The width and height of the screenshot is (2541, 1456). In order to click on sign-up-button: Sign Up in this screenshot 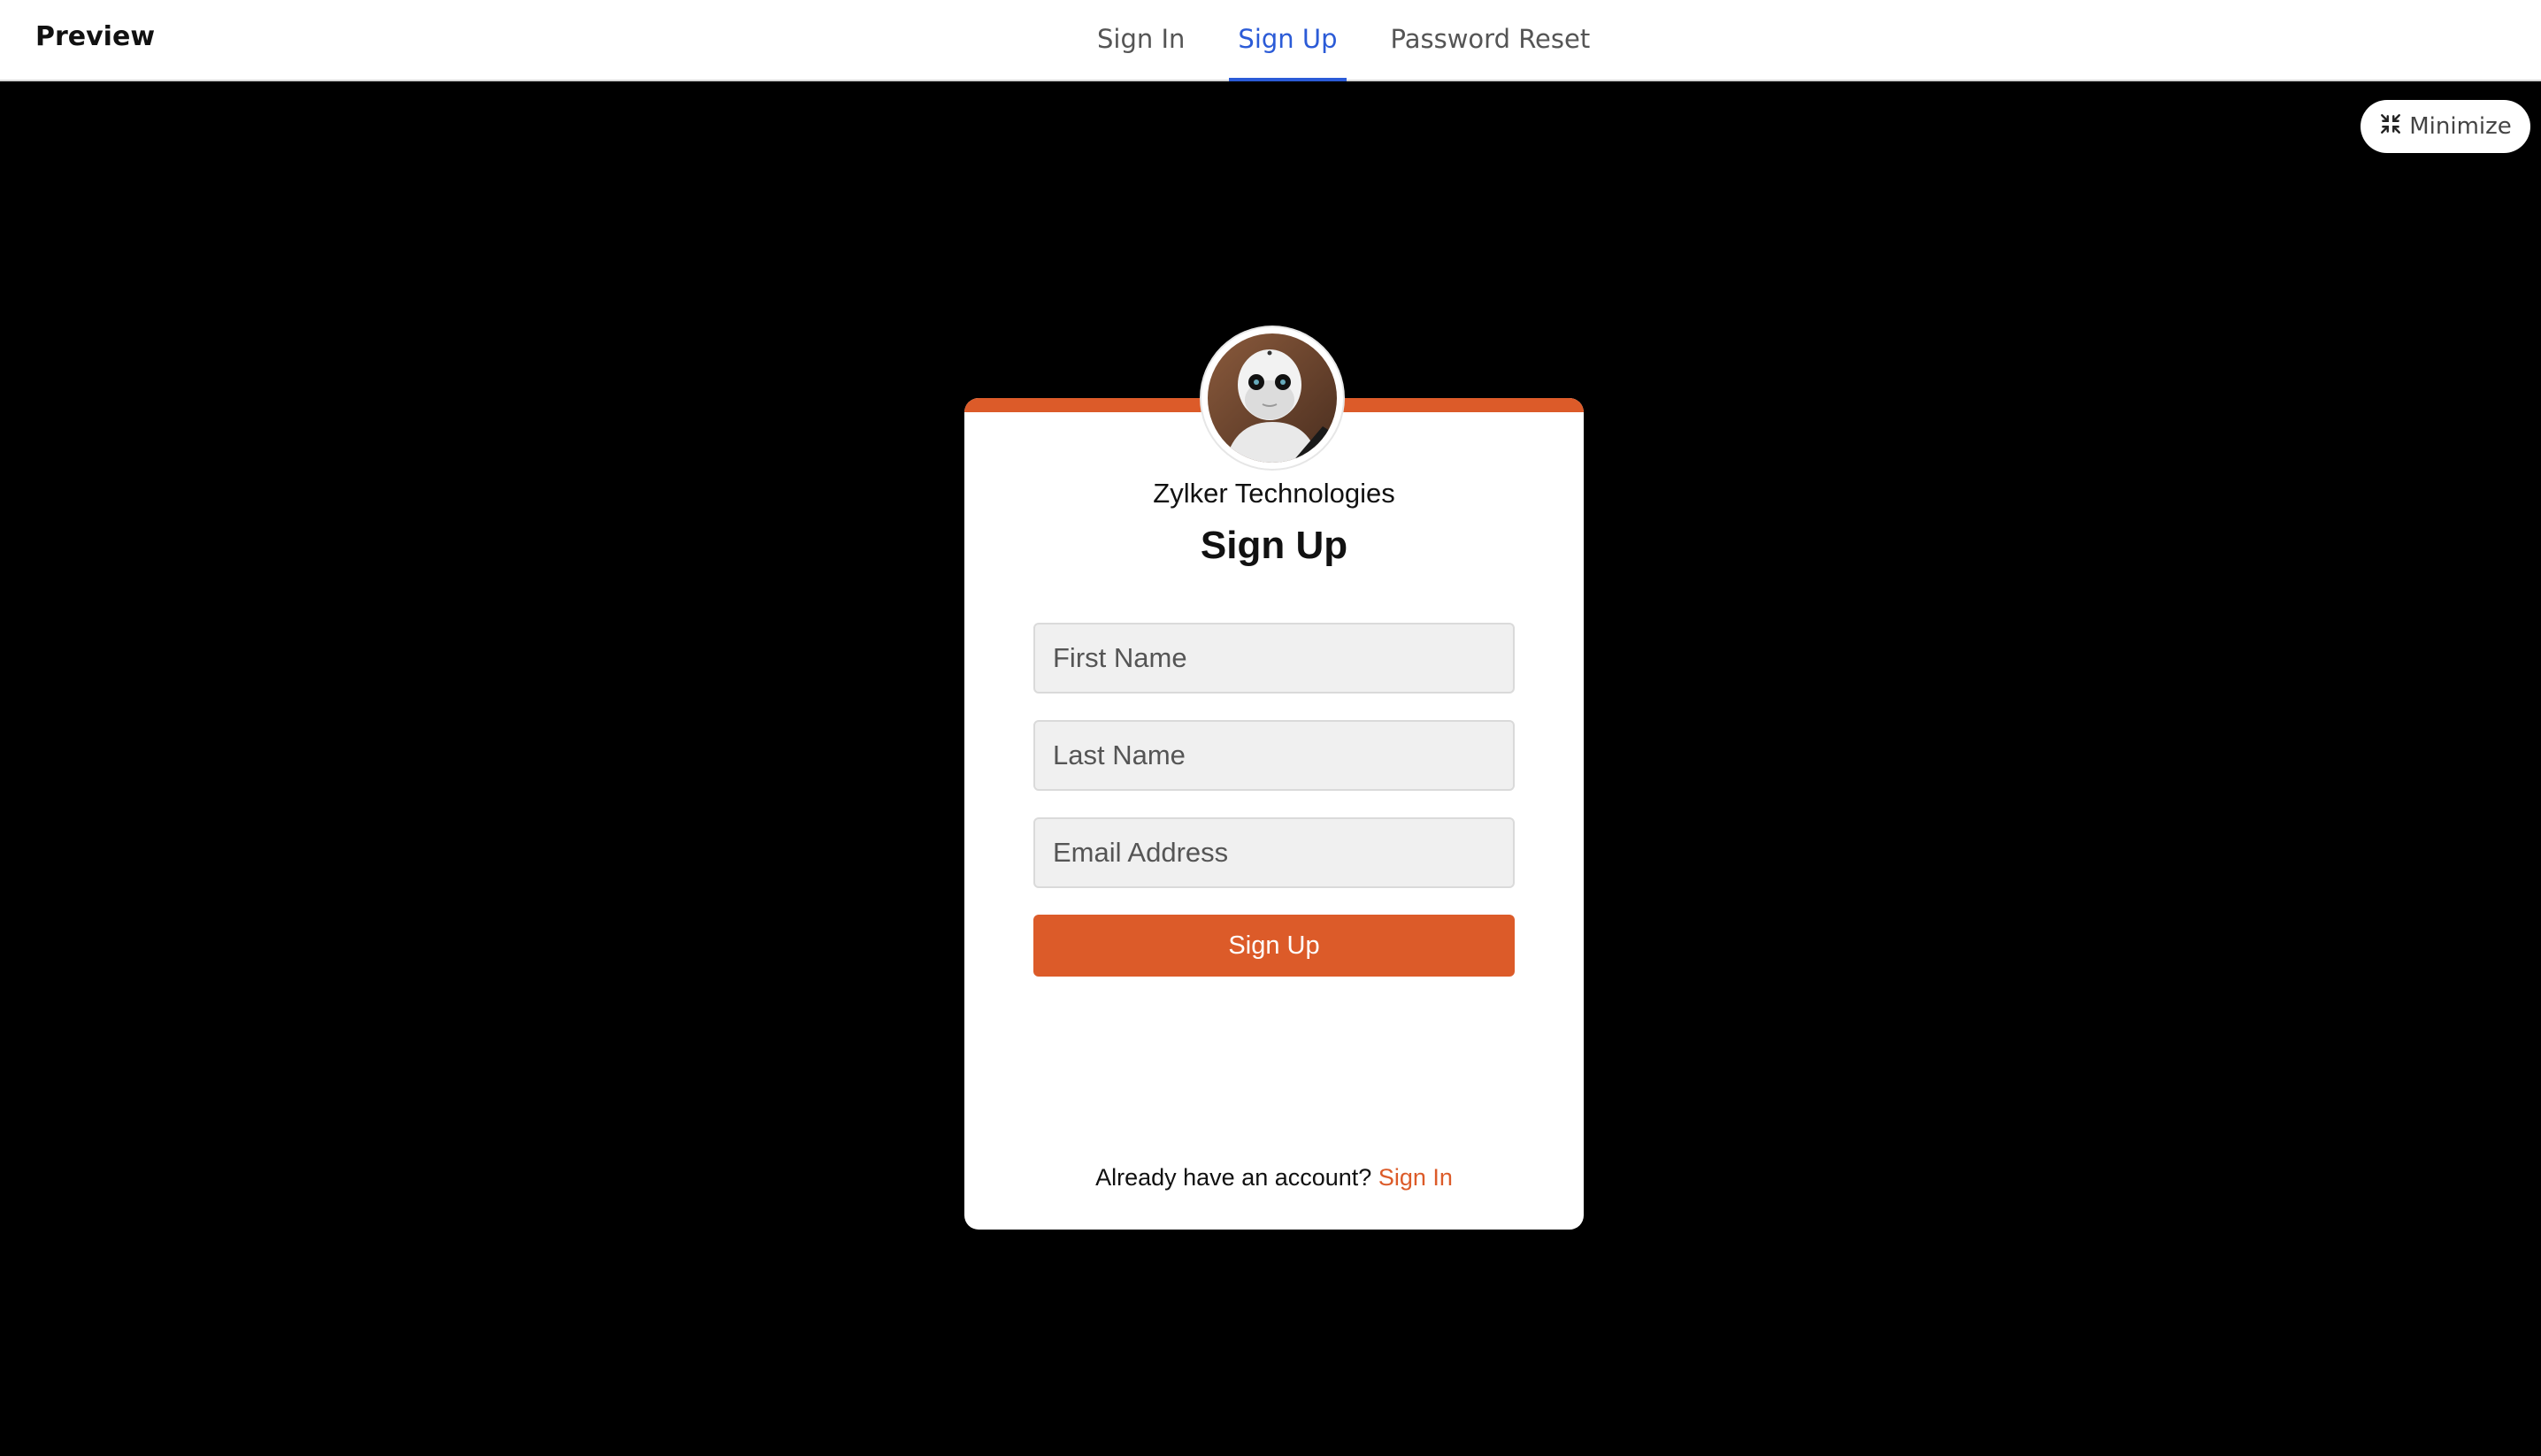, I will do `click(1274, 946)`.